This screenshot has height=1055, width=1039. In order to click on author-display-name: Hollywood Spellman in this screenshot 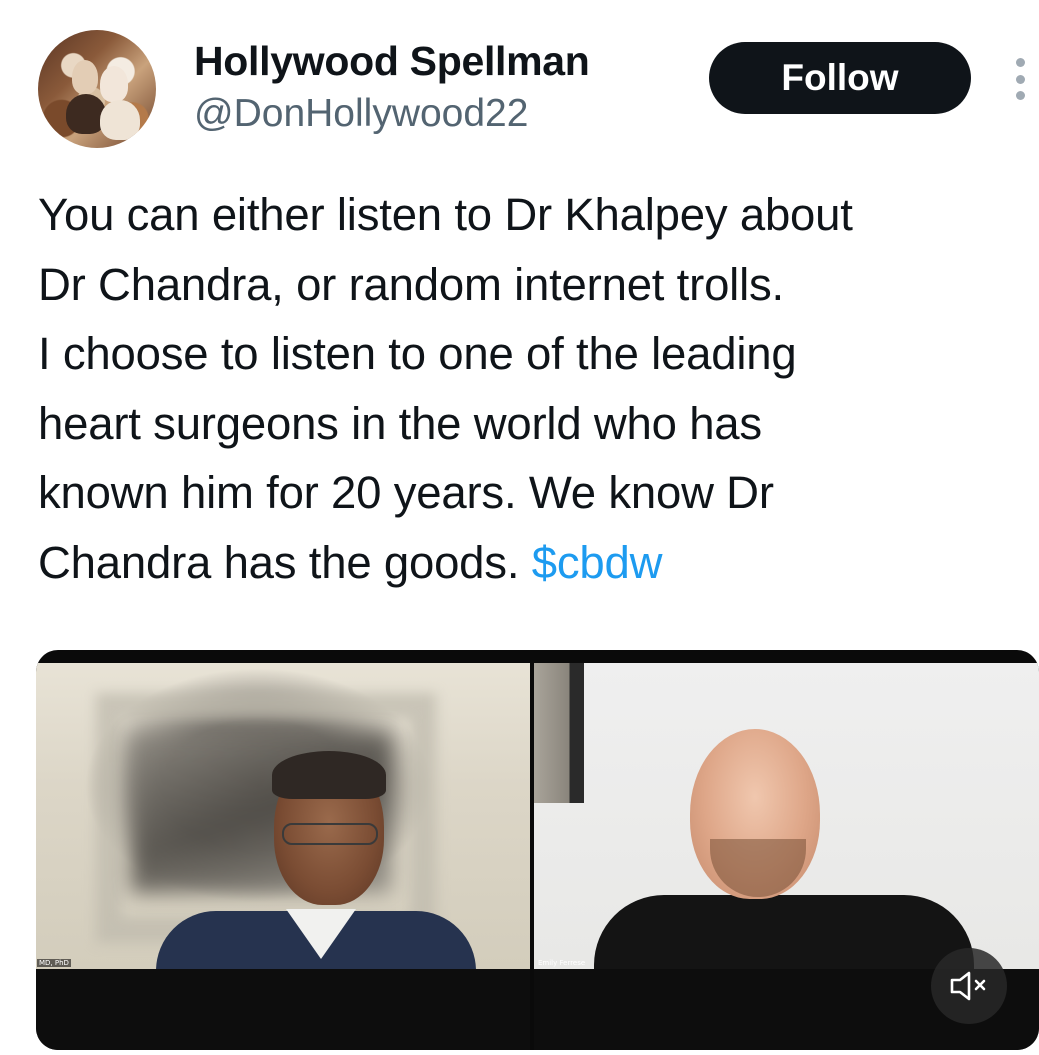, I will do `click(392, 61)`.